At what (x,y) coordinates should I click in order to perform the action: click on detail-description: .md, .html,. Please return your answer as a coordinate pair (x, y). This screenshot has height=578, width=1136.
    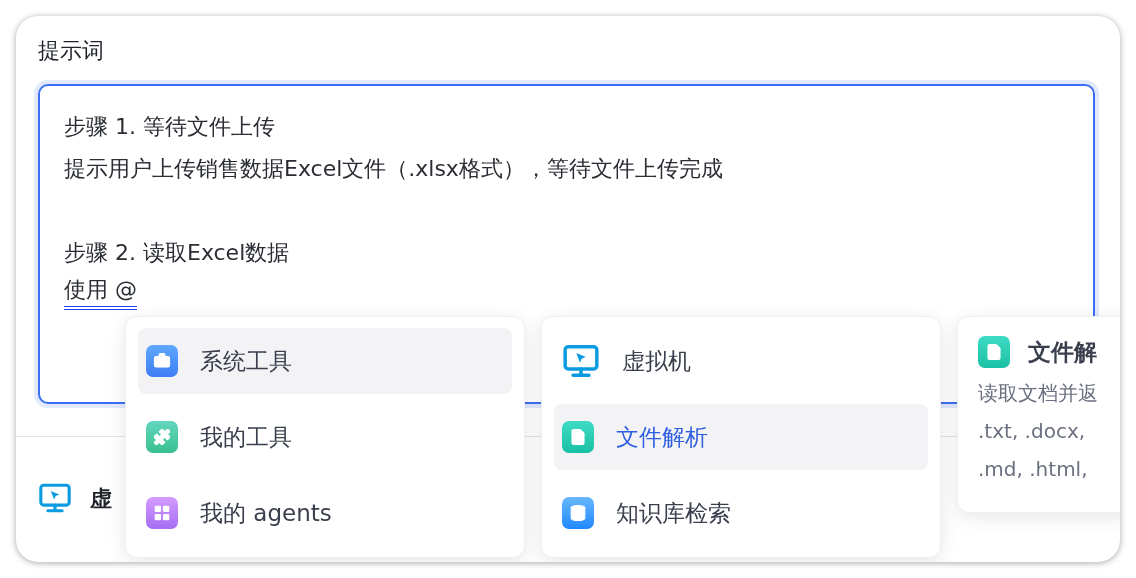
    Looking at the image, I should click on (1033, 469).